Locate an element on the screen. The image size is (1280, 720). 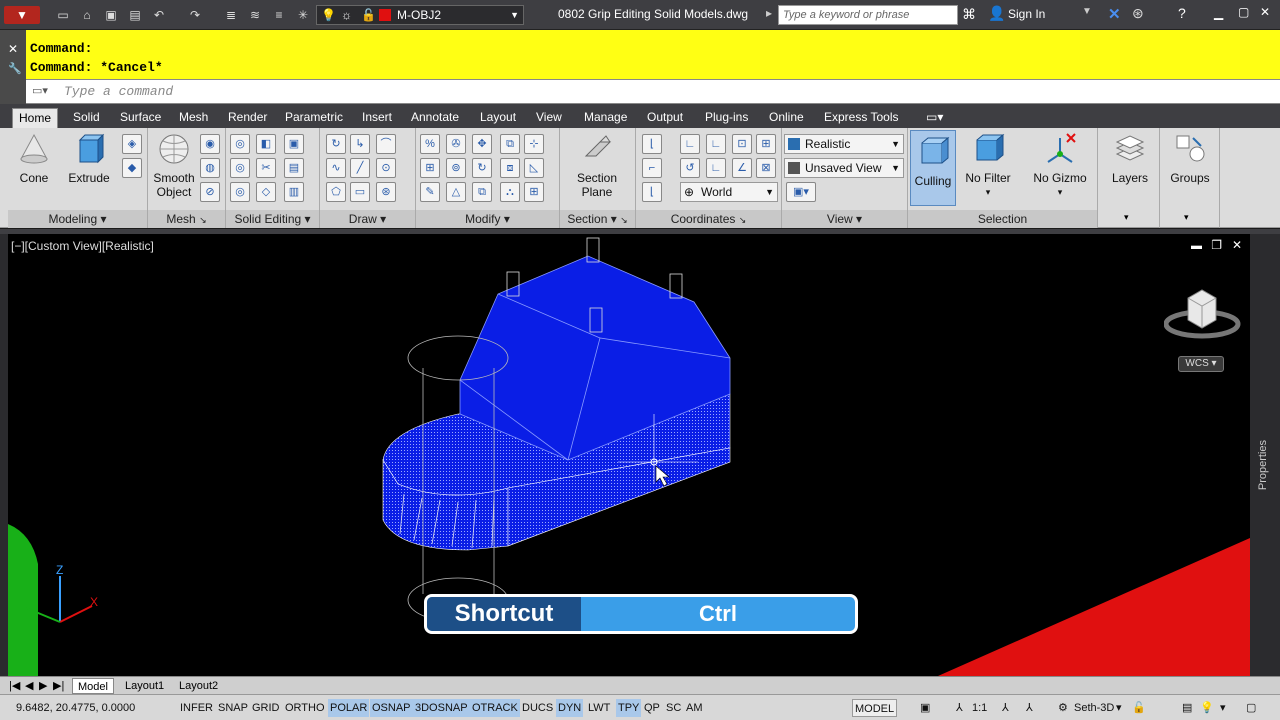
section-plane-button: Section Plane is located at coordinates (597, 165).